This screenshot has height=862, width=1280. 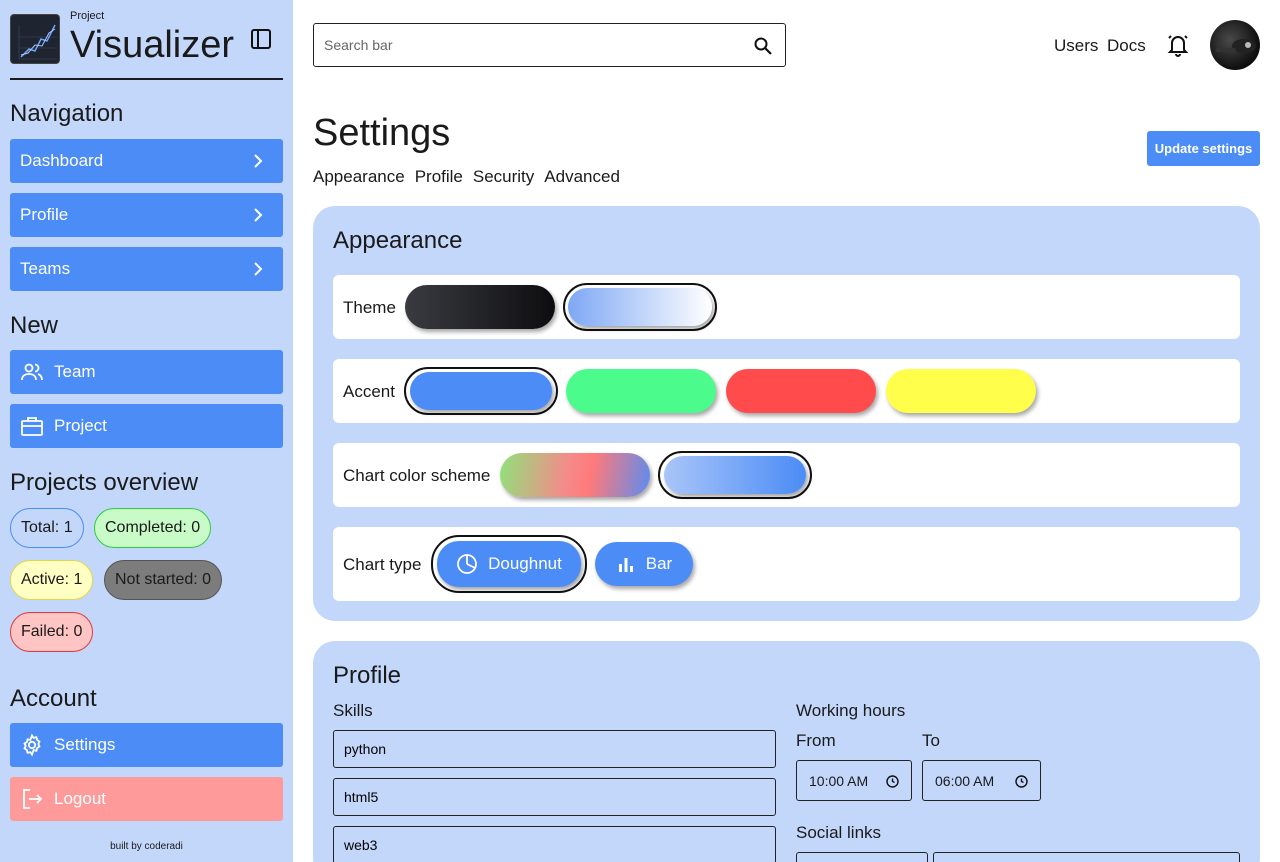 What do you see at coordinates (1076, 46) in the screenshot?
I see `users-link: Users` at bounding box center [1076, 46].